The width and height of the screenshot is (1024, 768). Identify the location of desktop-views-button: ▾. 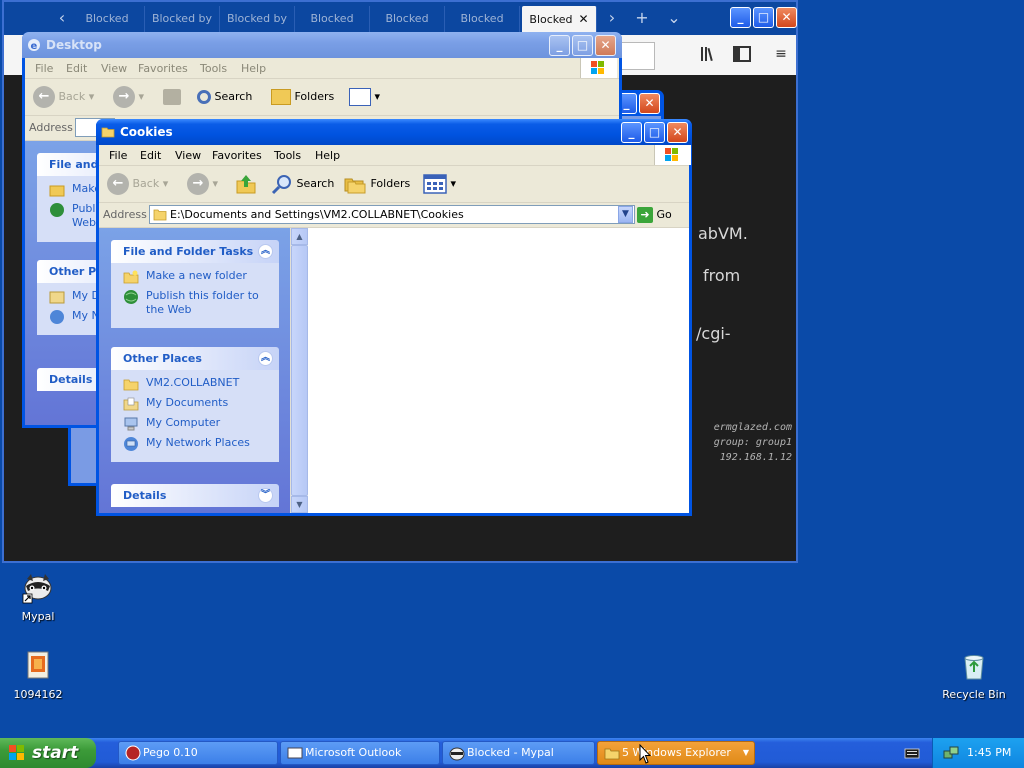
(364, 97).